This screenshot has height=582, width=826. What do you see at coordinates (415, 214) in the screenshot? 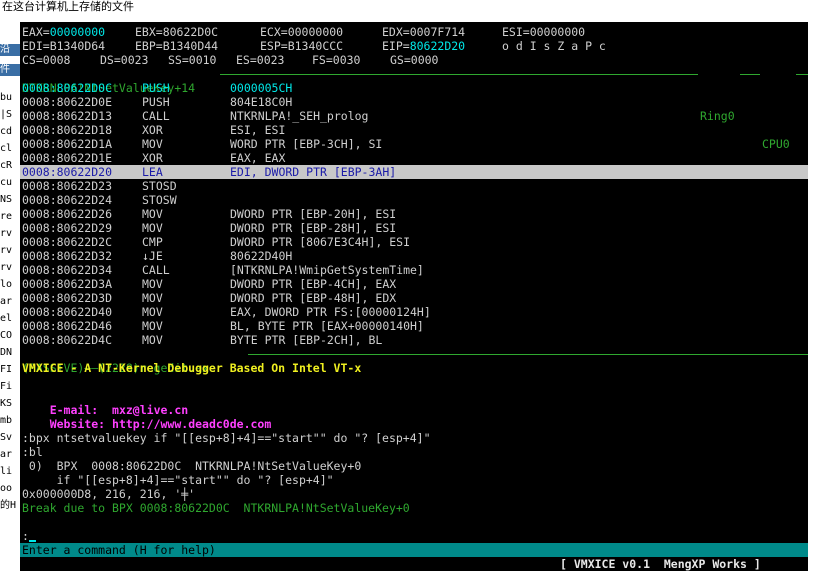
I see `instruction-row: 0008:80622D26 MOV DWORD PTR [EBP-20H], ESI` at bounding box center [415, 214].